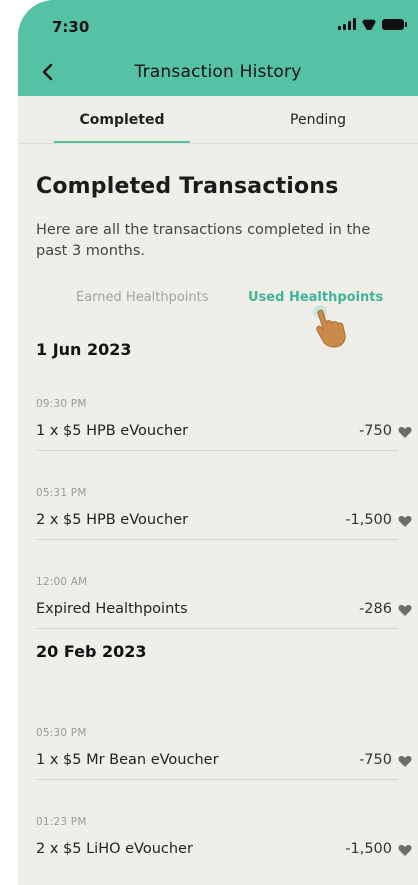 The height and width of the screenshot is (885, 418). What do you see at coordinates (61, 493) in the screenshot?
I see `transaction-time: 05:31 PM` at bounding box center [61, 493].